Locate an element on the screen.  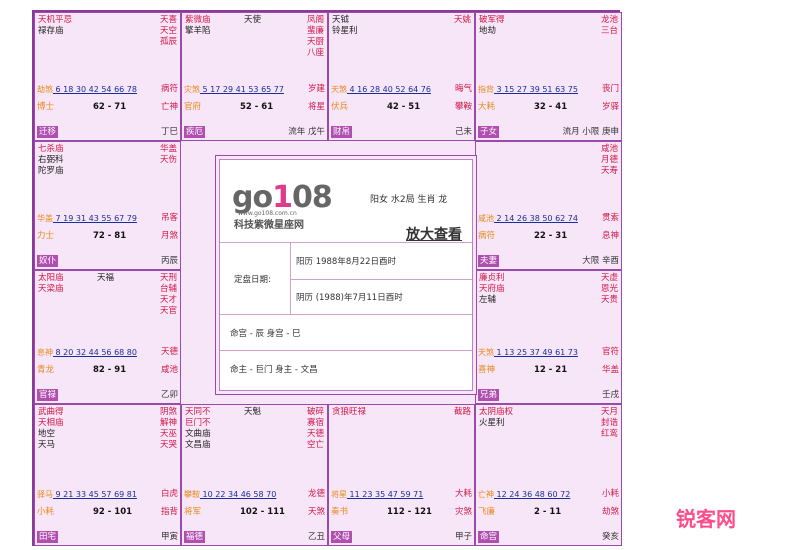
decade-range: 62 - 71 is located at coordinates (110, 107).